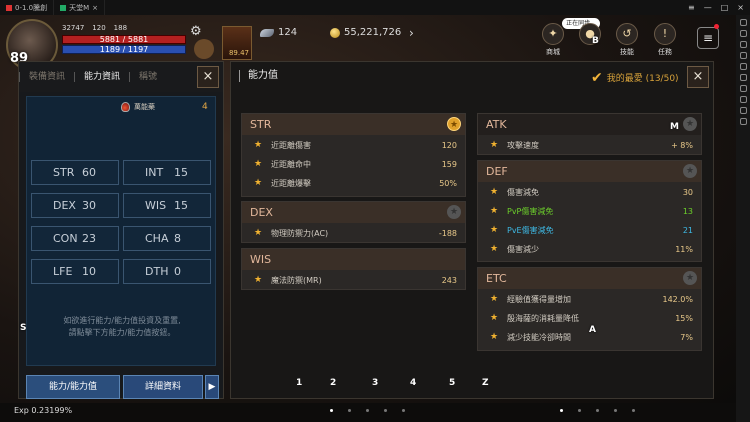 The image size is (750, 422). I want to click on emulator-sidebar, so click(743, 218).